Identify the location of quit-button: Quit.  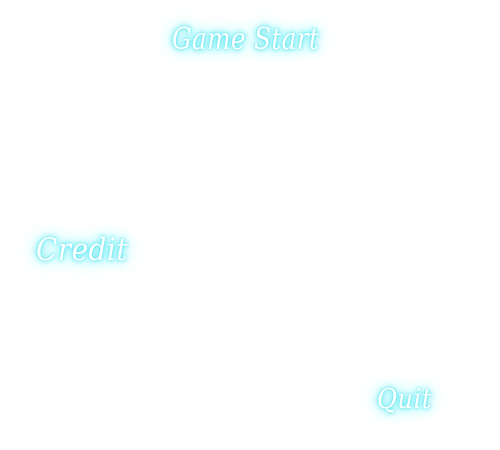
(404, 399).